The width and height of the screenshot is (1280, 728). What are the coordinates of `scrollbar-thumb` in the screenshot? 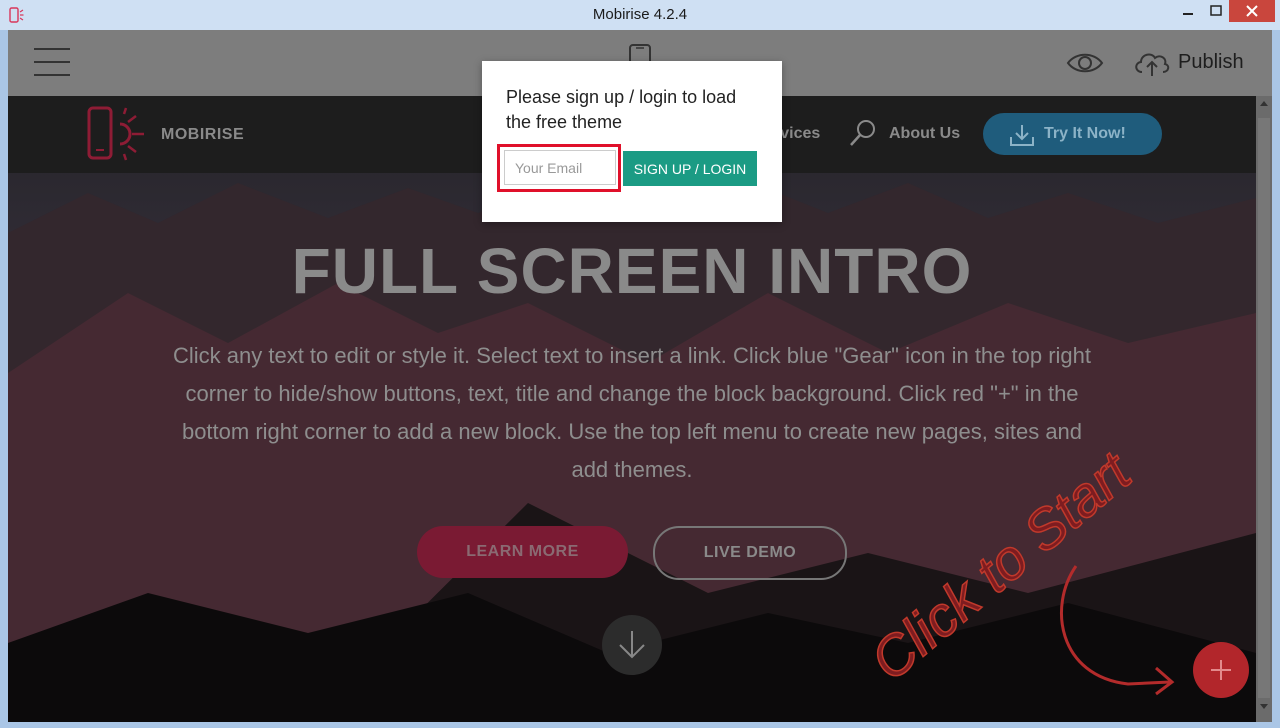 It's located at (1264, 408).